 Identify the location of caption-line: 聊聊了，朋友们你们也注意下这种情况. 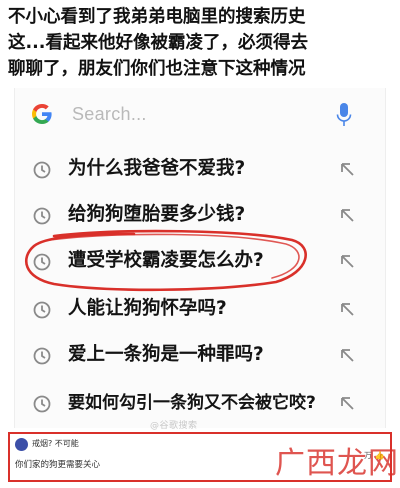
(157, 69).